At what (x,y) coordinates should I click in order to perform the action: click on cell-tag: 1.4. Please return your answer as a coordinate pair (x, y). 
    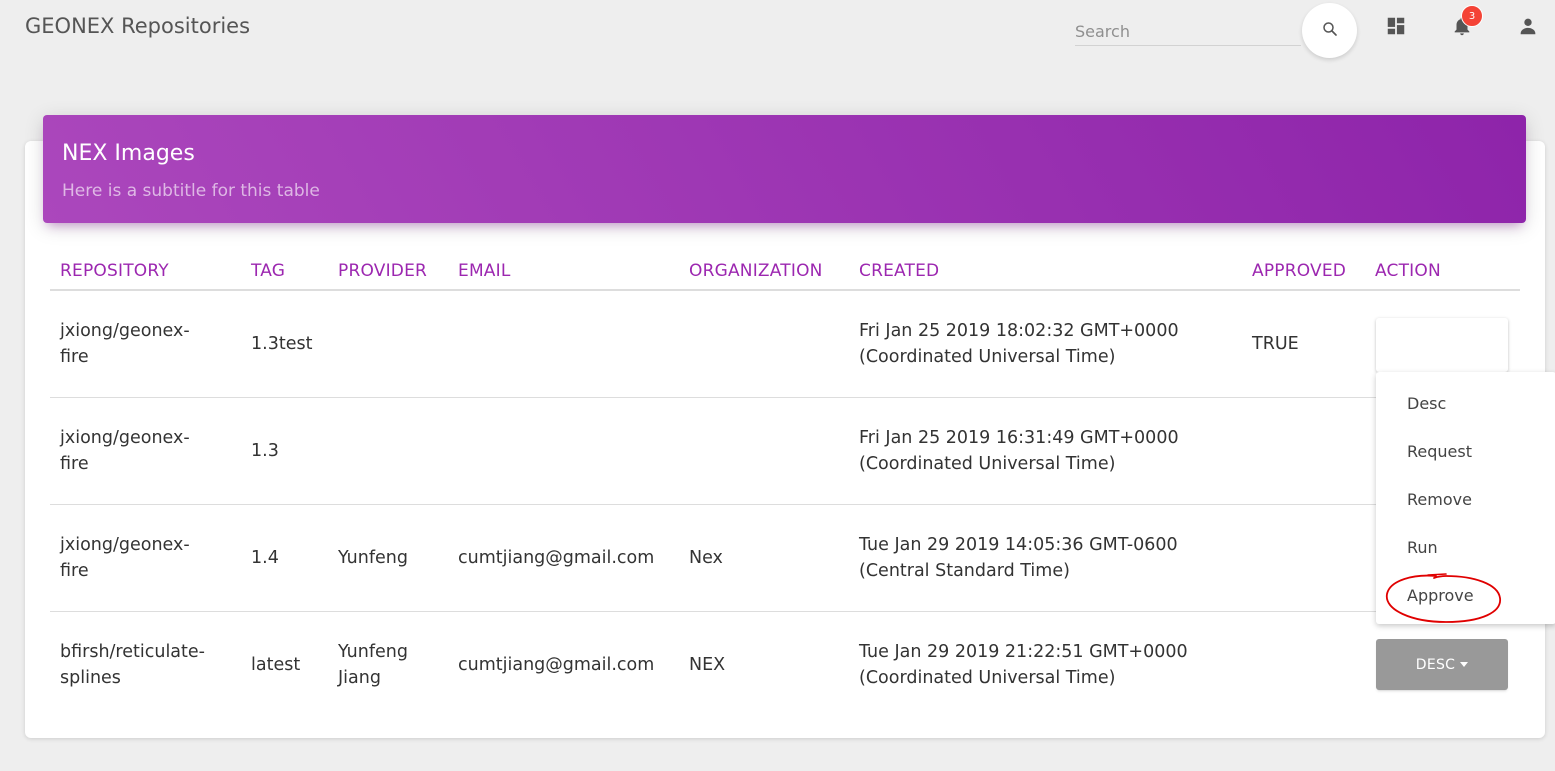
    Looking at the image, I should click on (265, 558).